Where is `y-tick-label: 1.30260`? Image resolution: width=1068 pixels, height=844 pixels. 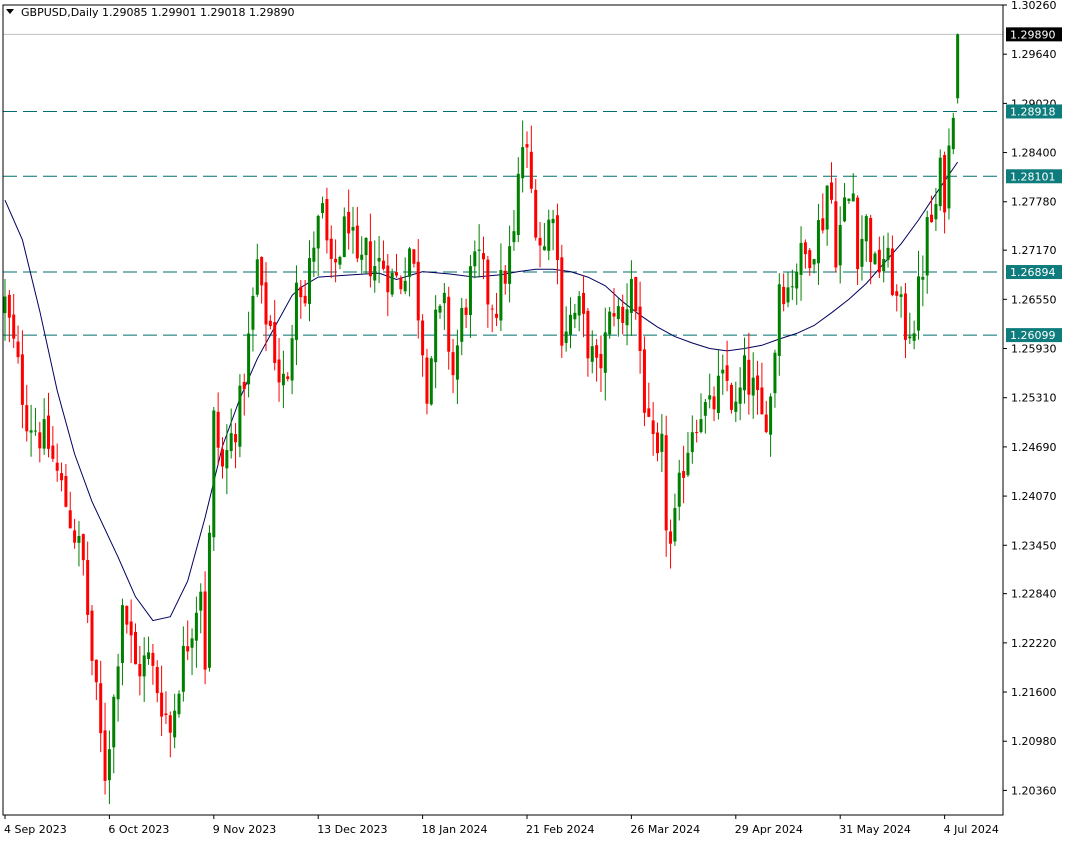 y-tick-label: 1.30260 is located at coordinates (1034, 6).